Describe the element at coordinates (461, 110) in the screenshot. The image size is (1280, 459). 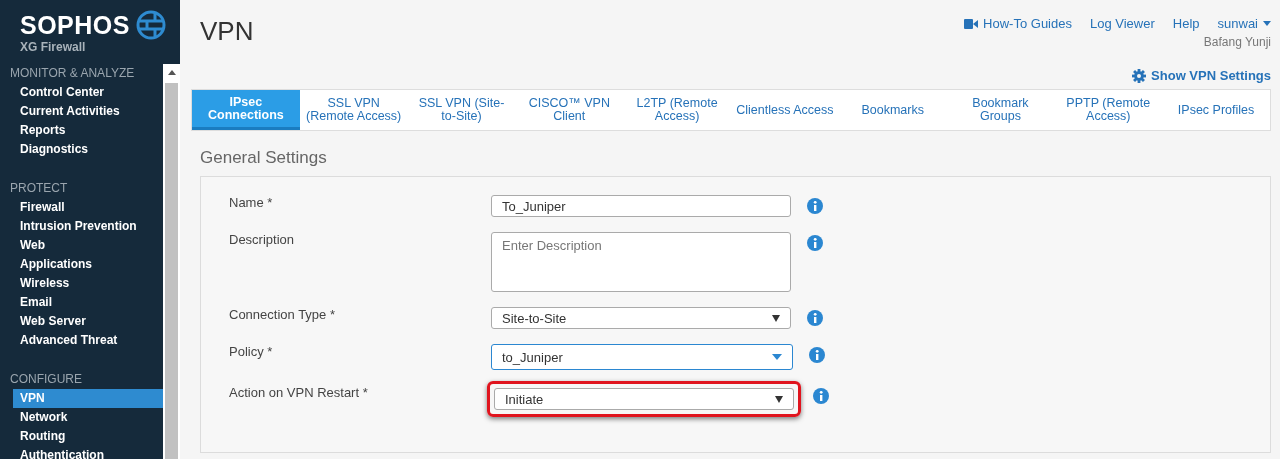
I see `tab: SSL VPN (Site-to-Site)` at that location.